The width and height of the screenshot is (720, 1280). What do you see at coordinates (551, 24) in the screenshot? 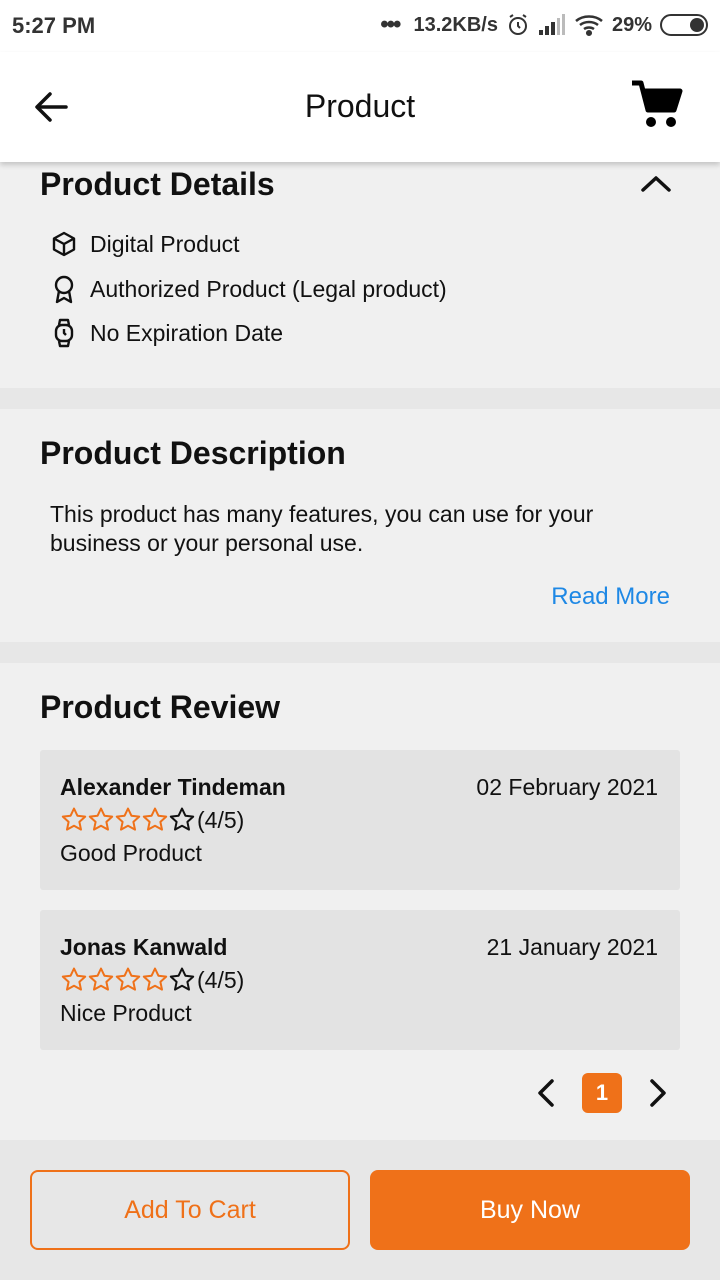
I see `signal-icon` at bounding box center [551, 24].